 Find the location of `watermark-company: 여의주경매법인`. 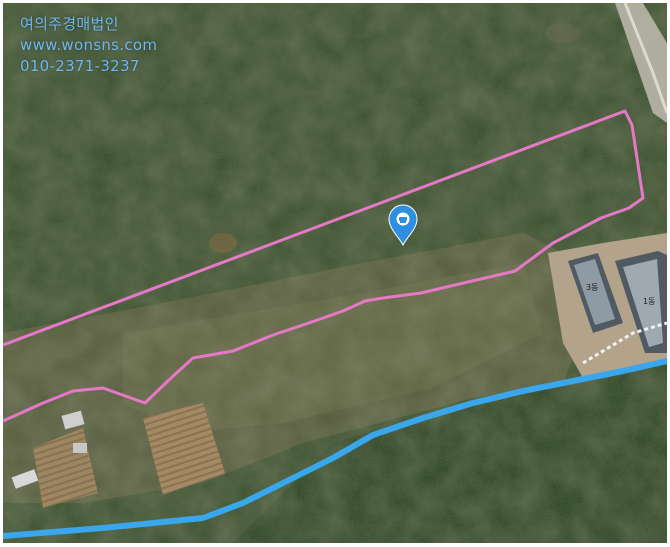

watermark-company: 여의주경매법인 is located at coordinates (69, 24).